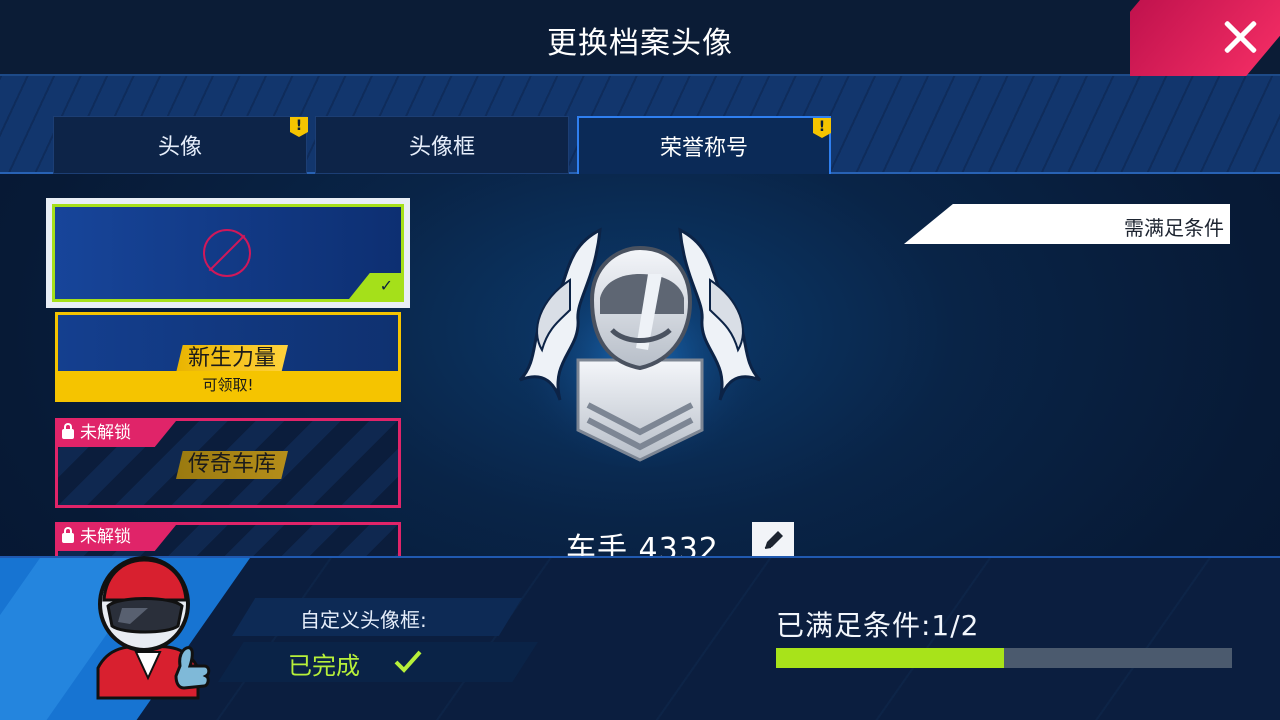 The image size is (1280, 720). I want to click on edit-pencil-icon, so click(773, 540).